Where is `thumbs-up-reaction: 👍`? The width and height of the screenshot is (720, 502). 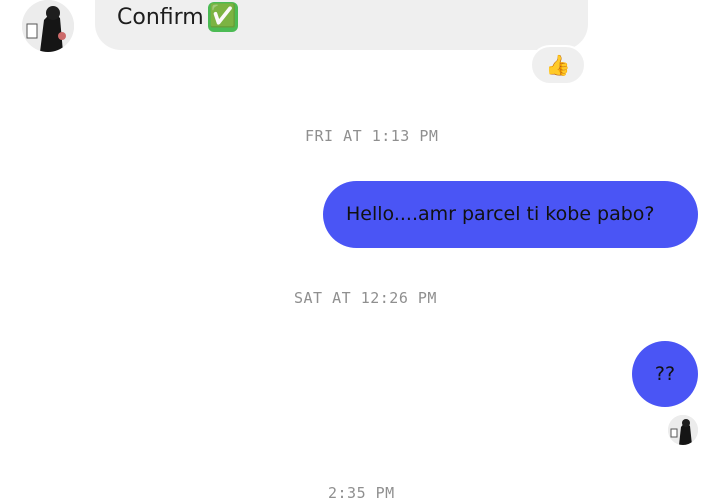
thumbs-up-reaction: 👍 is located at coordinates (558, 65).